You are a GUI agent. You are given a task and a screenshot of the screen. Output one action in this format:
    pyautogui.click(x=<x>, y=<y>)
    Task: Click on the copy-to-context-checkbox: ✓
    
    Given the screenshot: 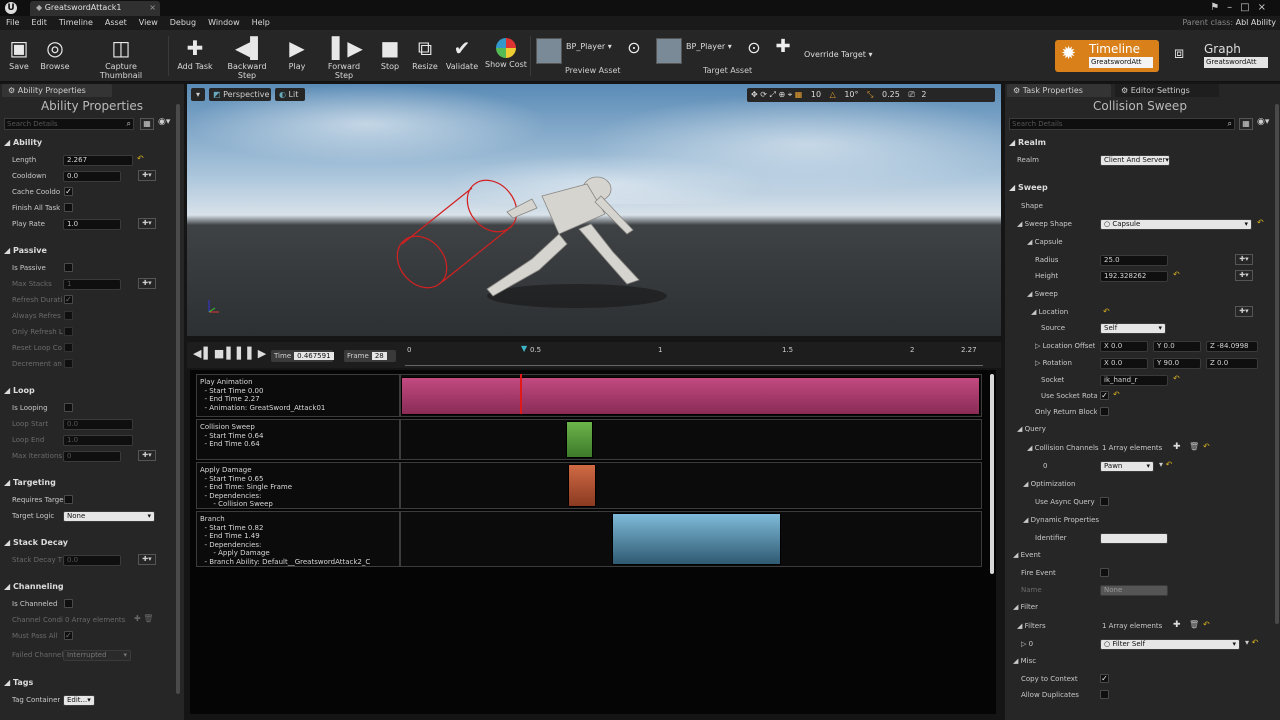 What is the action you would take?
    pyautogui.click(x=1104, y=678)
    